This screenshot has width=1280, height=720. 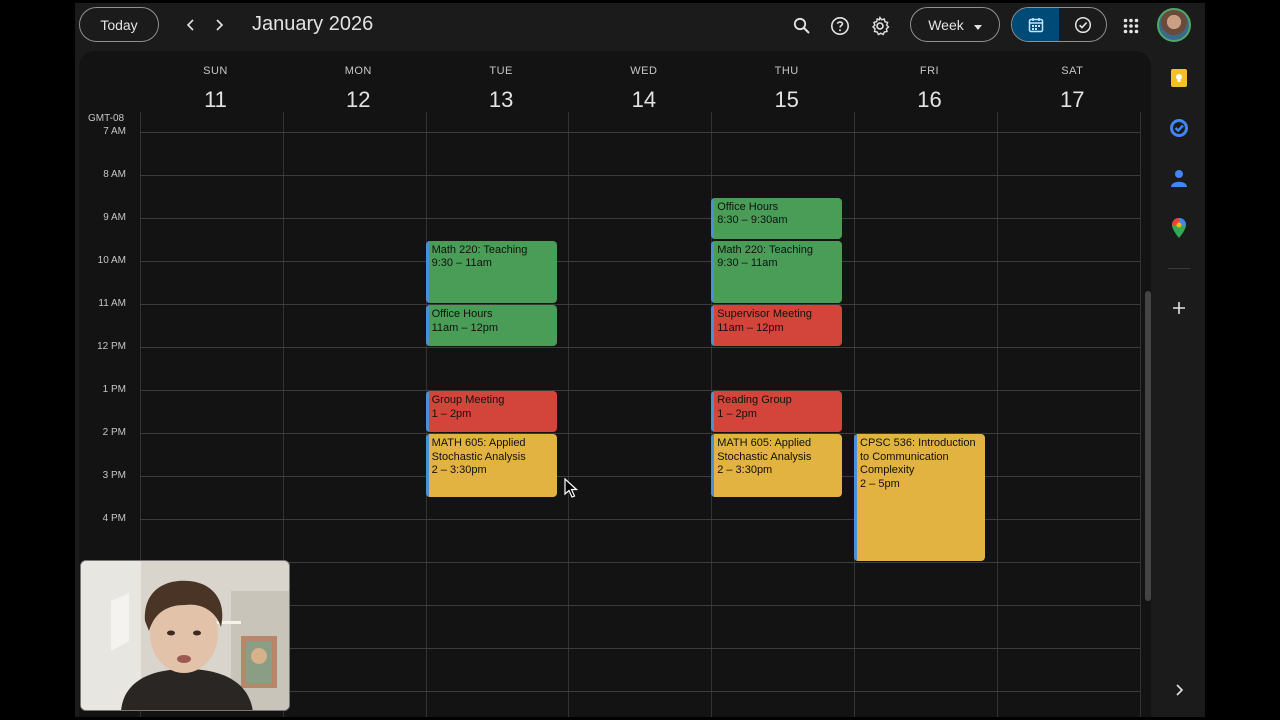 I want to click on event-card: Office Hours 8:30 – 9:30am, so click(x=777, y=218).